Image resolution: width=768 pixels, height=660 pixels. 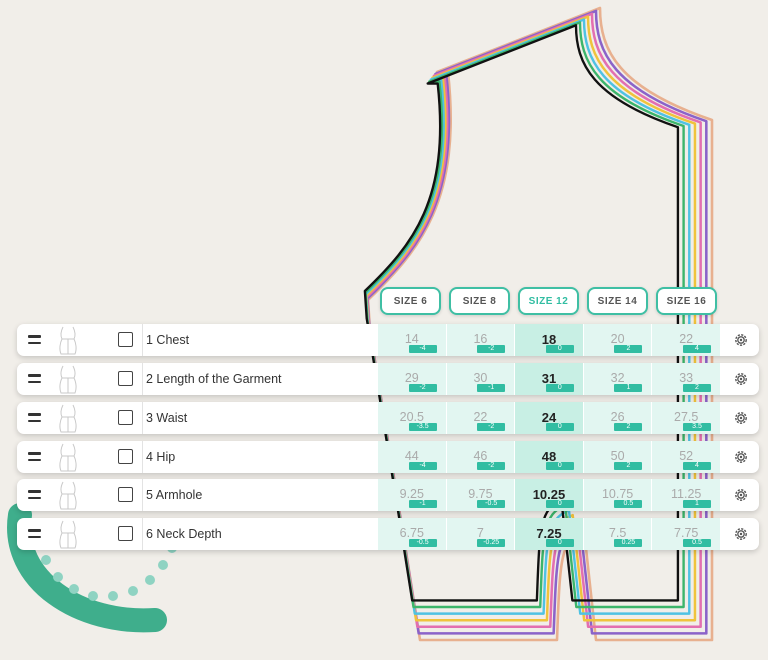 I want to click on size-value-cell: 22 4, so click(x=685, y=340).